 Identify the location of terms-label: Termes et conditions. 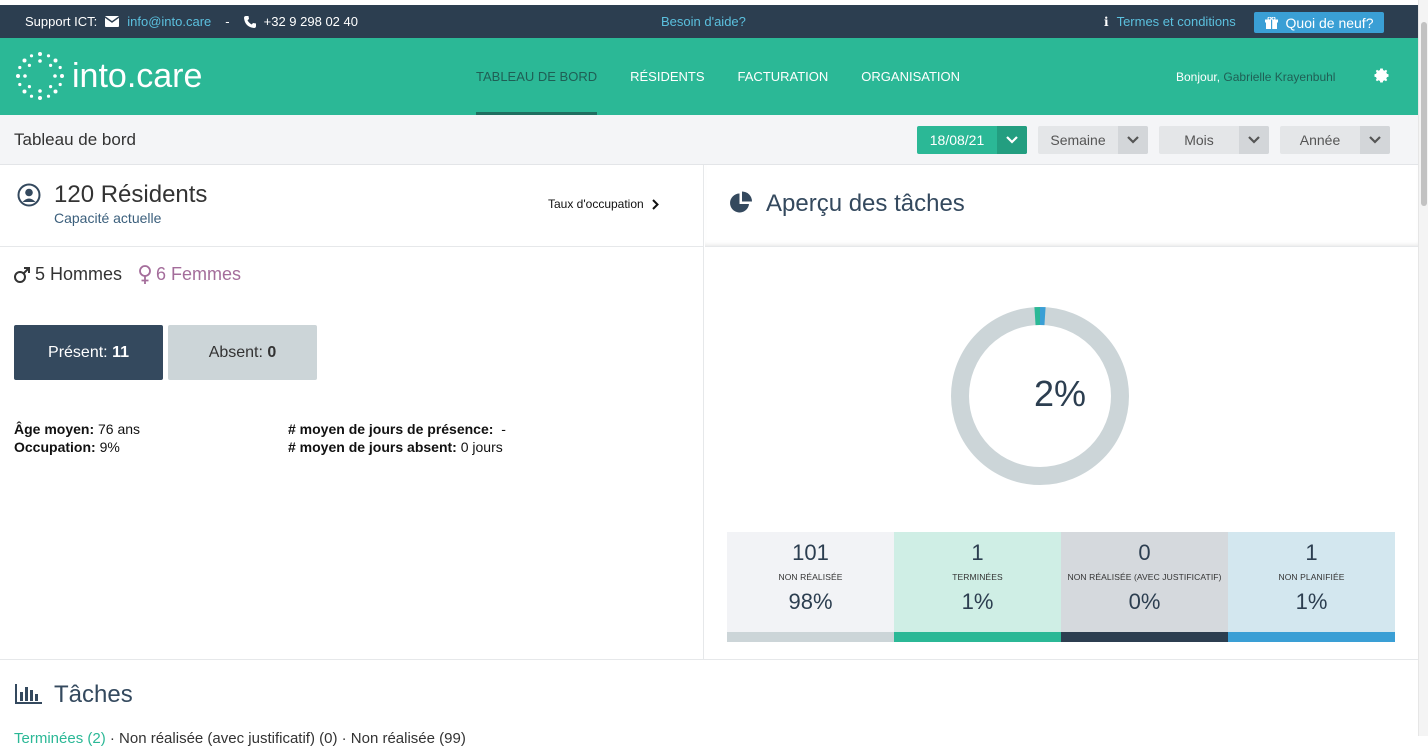
(1176, 21).